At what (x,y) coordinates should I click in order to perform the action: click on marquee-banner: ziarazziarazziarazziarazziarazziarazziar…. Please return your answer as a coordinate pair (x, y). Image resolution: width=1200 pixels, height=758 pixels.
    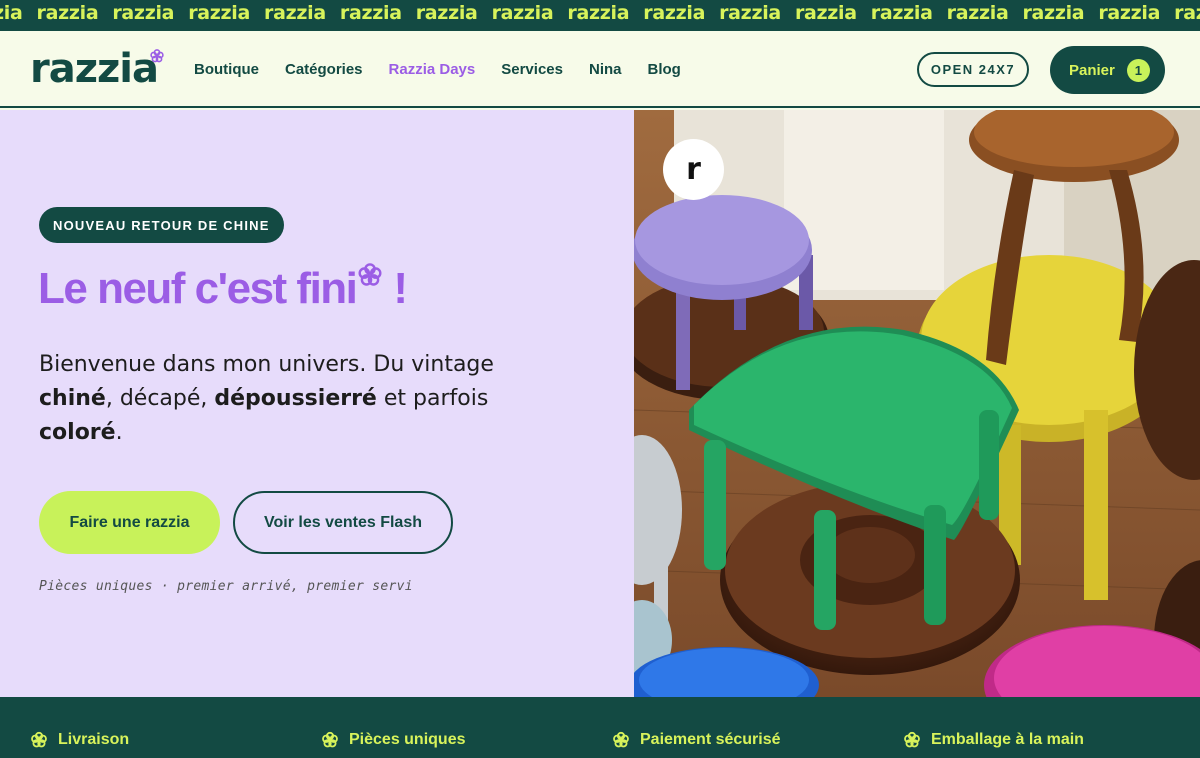
    Looking at the image, I should click on (600, 15).